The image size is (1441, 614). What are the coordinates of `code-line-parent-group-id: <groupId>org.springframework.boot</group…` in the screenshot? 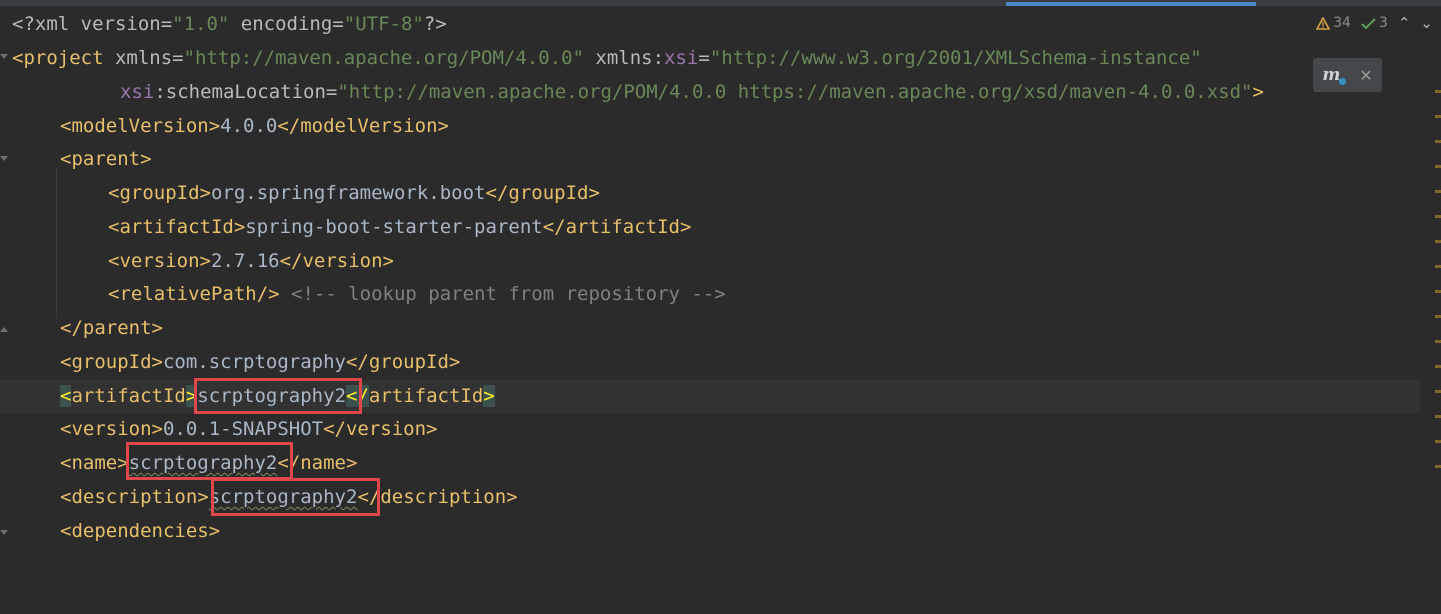 It's located at (710, 193).